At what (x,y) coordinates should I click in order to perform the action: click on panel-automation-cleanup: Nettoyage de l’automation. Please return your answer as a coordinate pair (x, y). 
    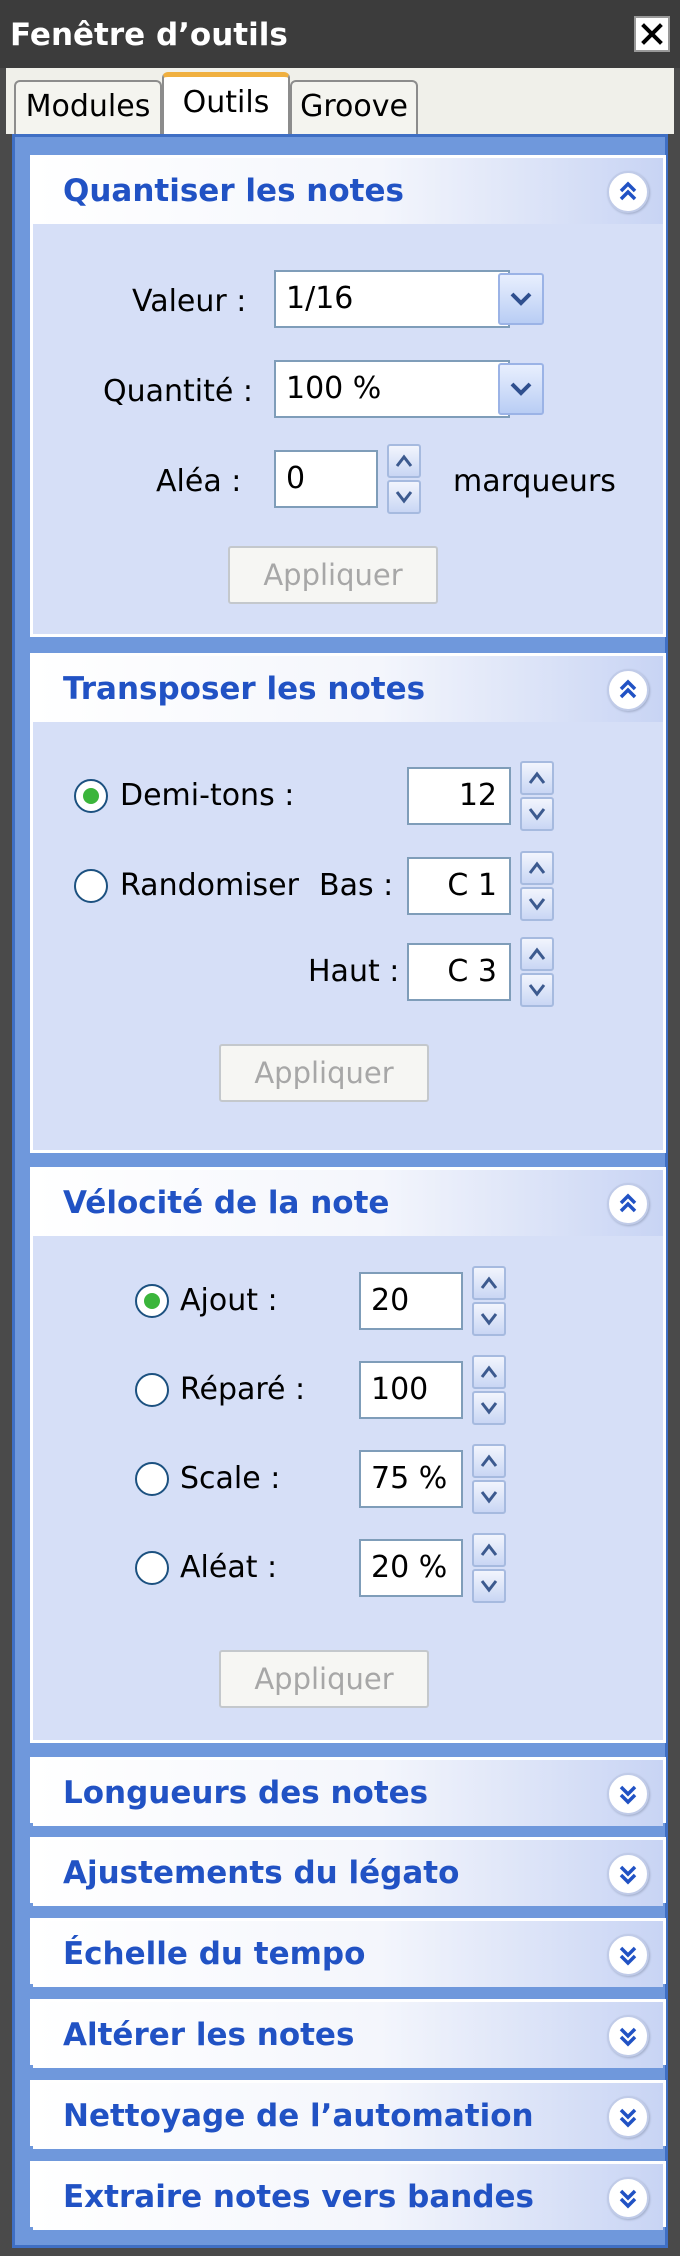
    Looking at the image, I should click on (348, 2114).